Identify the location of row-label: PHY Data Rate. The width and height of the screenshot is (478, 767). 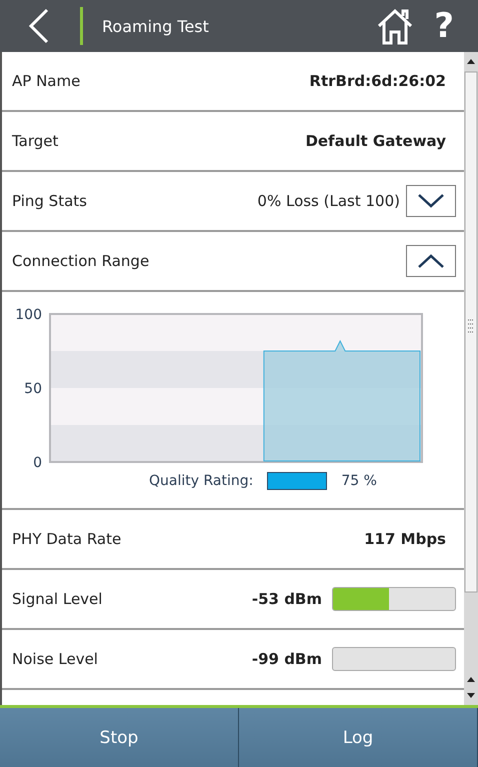
(67, 539).